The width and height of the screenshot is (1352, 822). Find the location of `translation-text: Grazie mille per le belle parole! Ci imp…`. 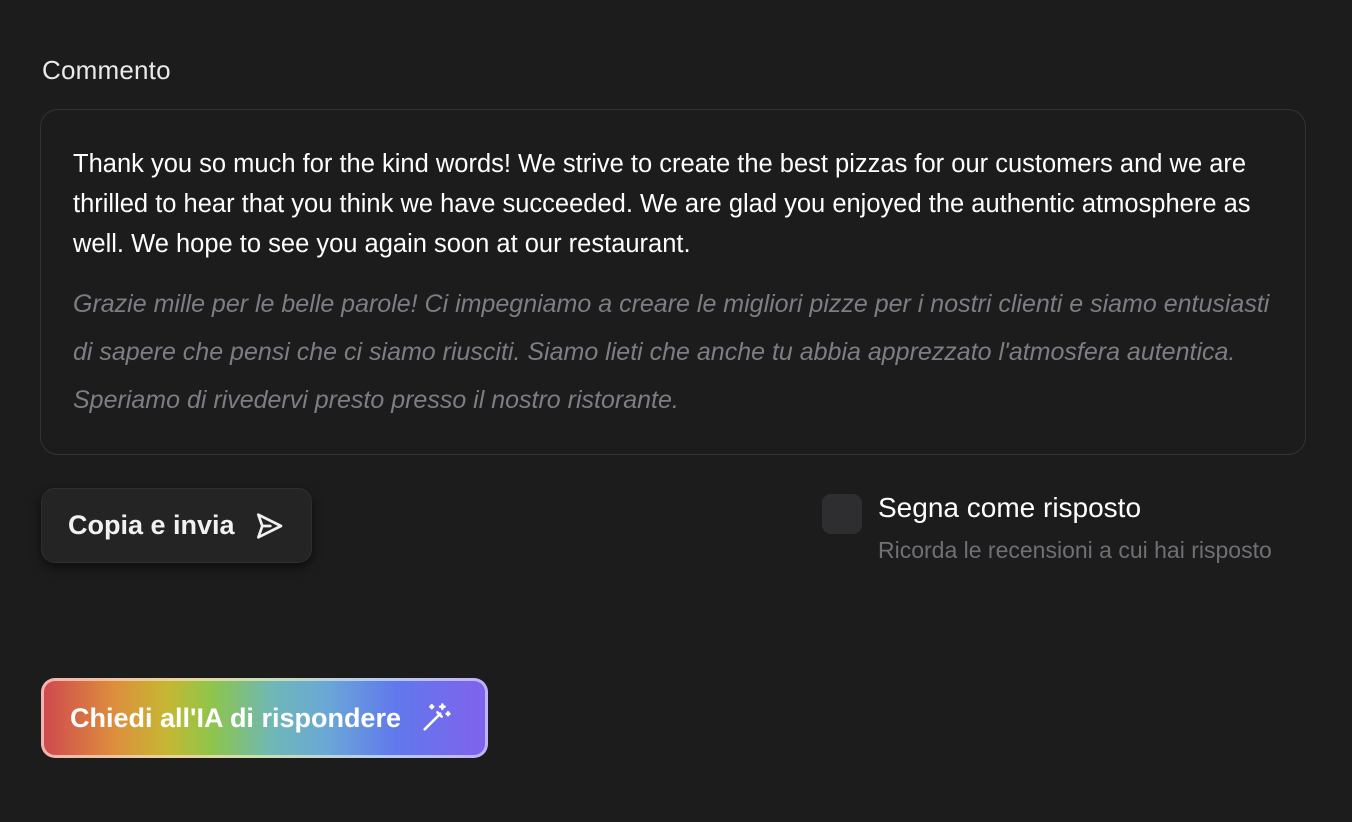

translation-text: Grazie mille per le belle parole! Ci imp… is located at coordinates (671, 352).